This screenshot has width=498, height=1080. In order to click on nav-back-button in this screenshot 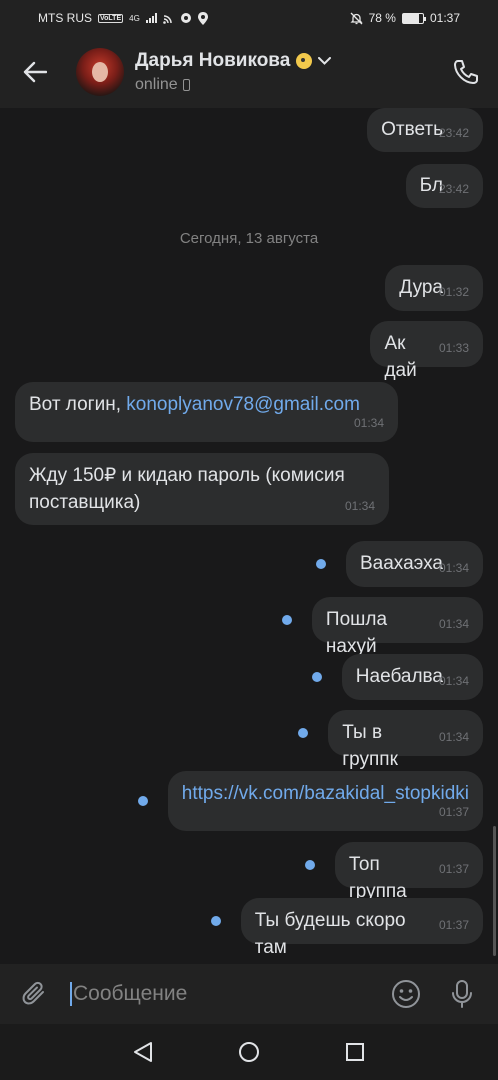, I will do `click(143, 1052)`.